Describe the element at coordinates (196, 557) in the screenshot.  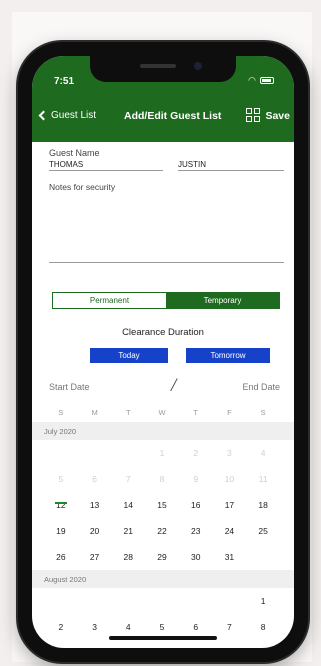
I see `calendar-day: 30` at that location.